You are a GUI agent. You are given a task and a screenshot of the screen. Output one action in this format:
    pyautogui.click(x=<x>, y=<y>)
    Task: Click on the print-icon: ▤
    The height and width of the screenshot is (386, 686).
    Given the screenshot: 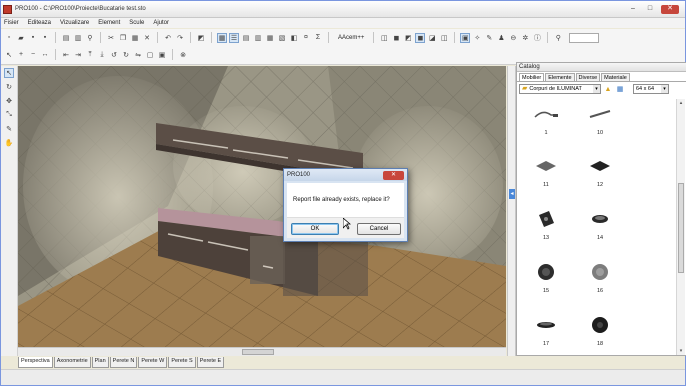 What is the action you would take?
    pyautogui.click(x=66, y=38)
    